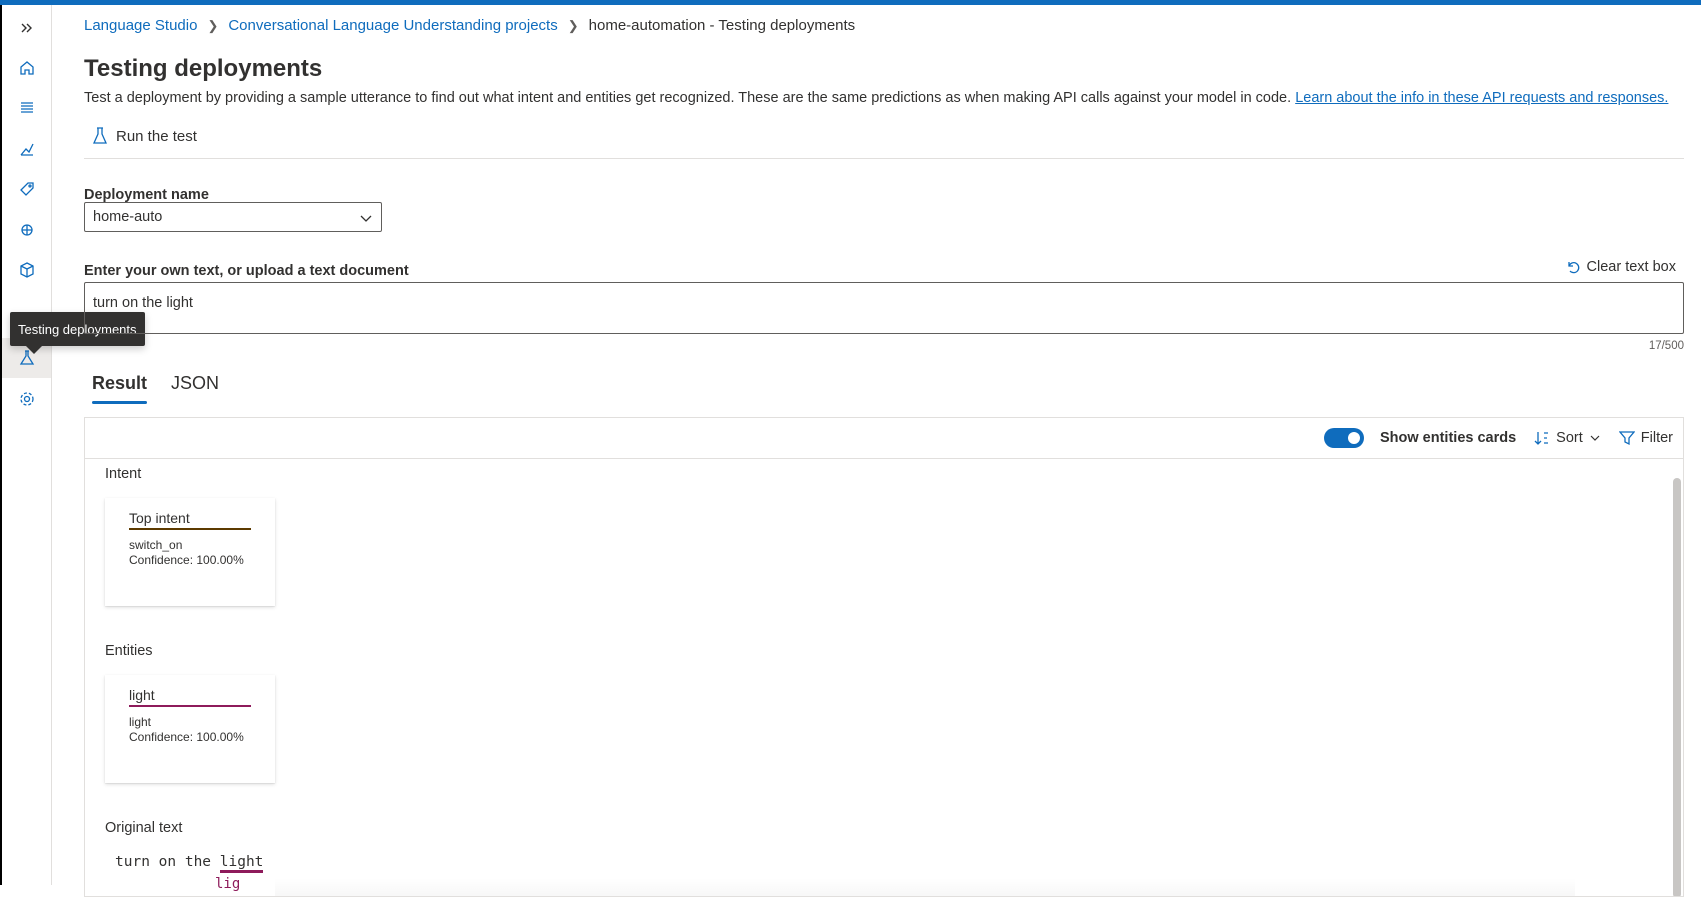 Image resolution: width=1701 pixels, height=897 pixels. I want to click on show-entities-label: Show entities cards, so click(1448, 438).